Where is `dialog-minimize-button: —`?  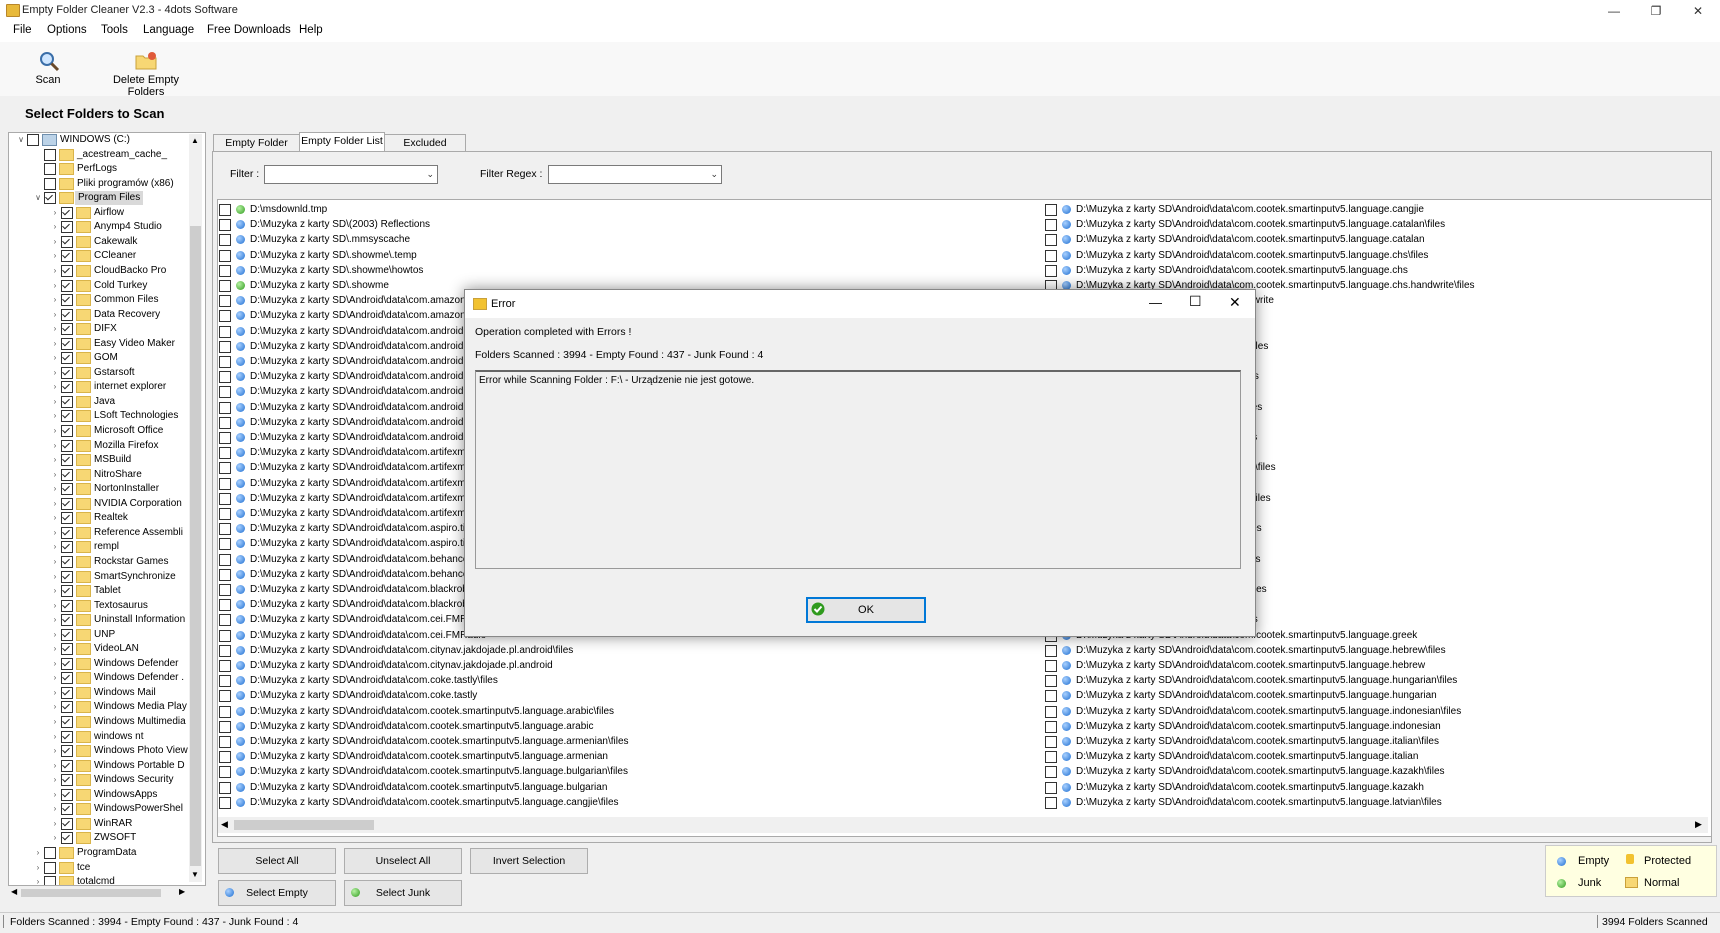 dialog-minimize-button: — is located at coordinates (1155, 302).